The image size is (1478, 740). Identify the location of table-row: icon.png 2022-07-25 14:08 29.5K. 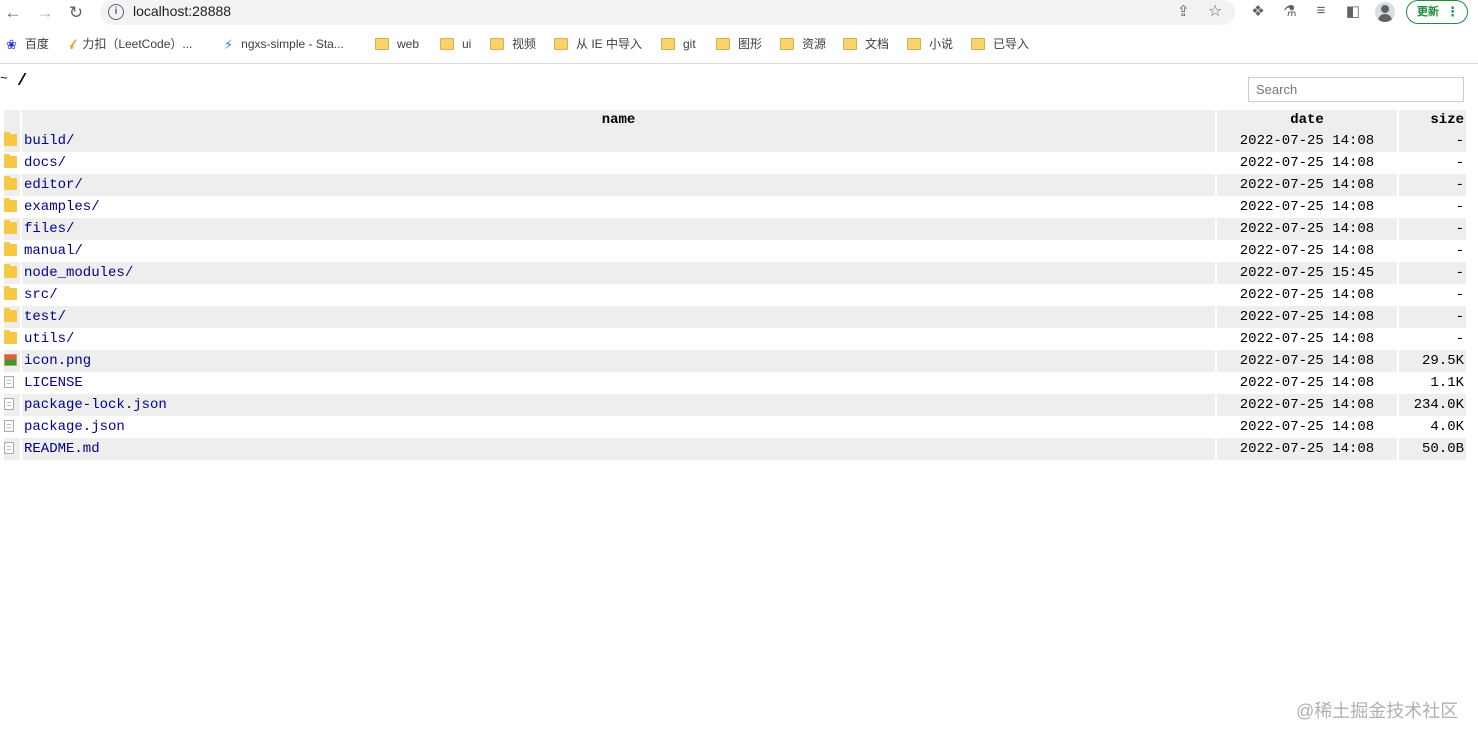
(735, 361).